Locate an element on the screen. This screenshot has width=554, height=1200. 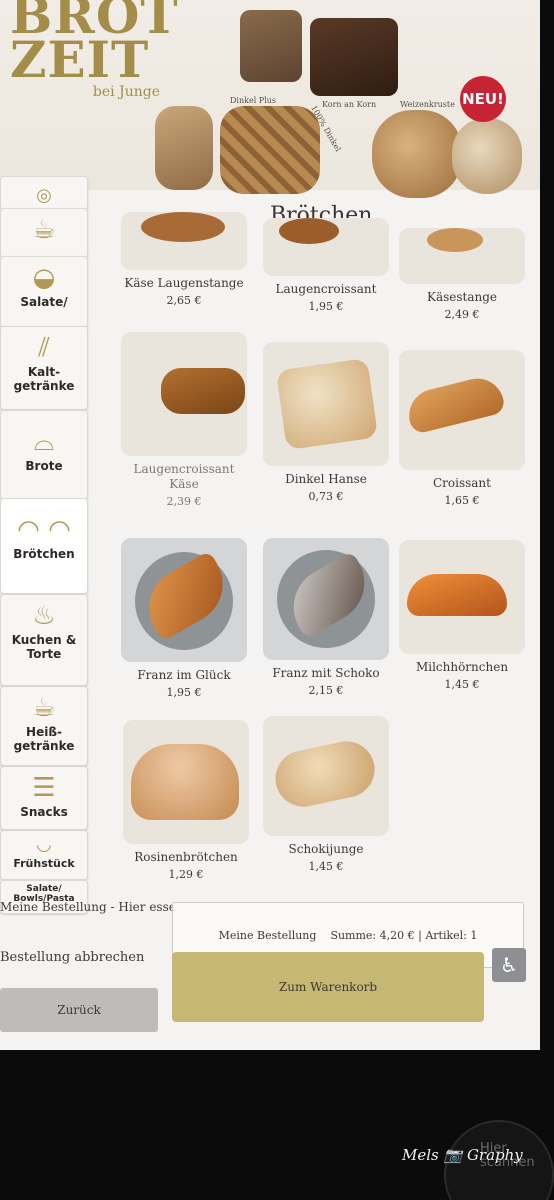
breakfast-icon: ◡ is located at coordinates (44, 844).